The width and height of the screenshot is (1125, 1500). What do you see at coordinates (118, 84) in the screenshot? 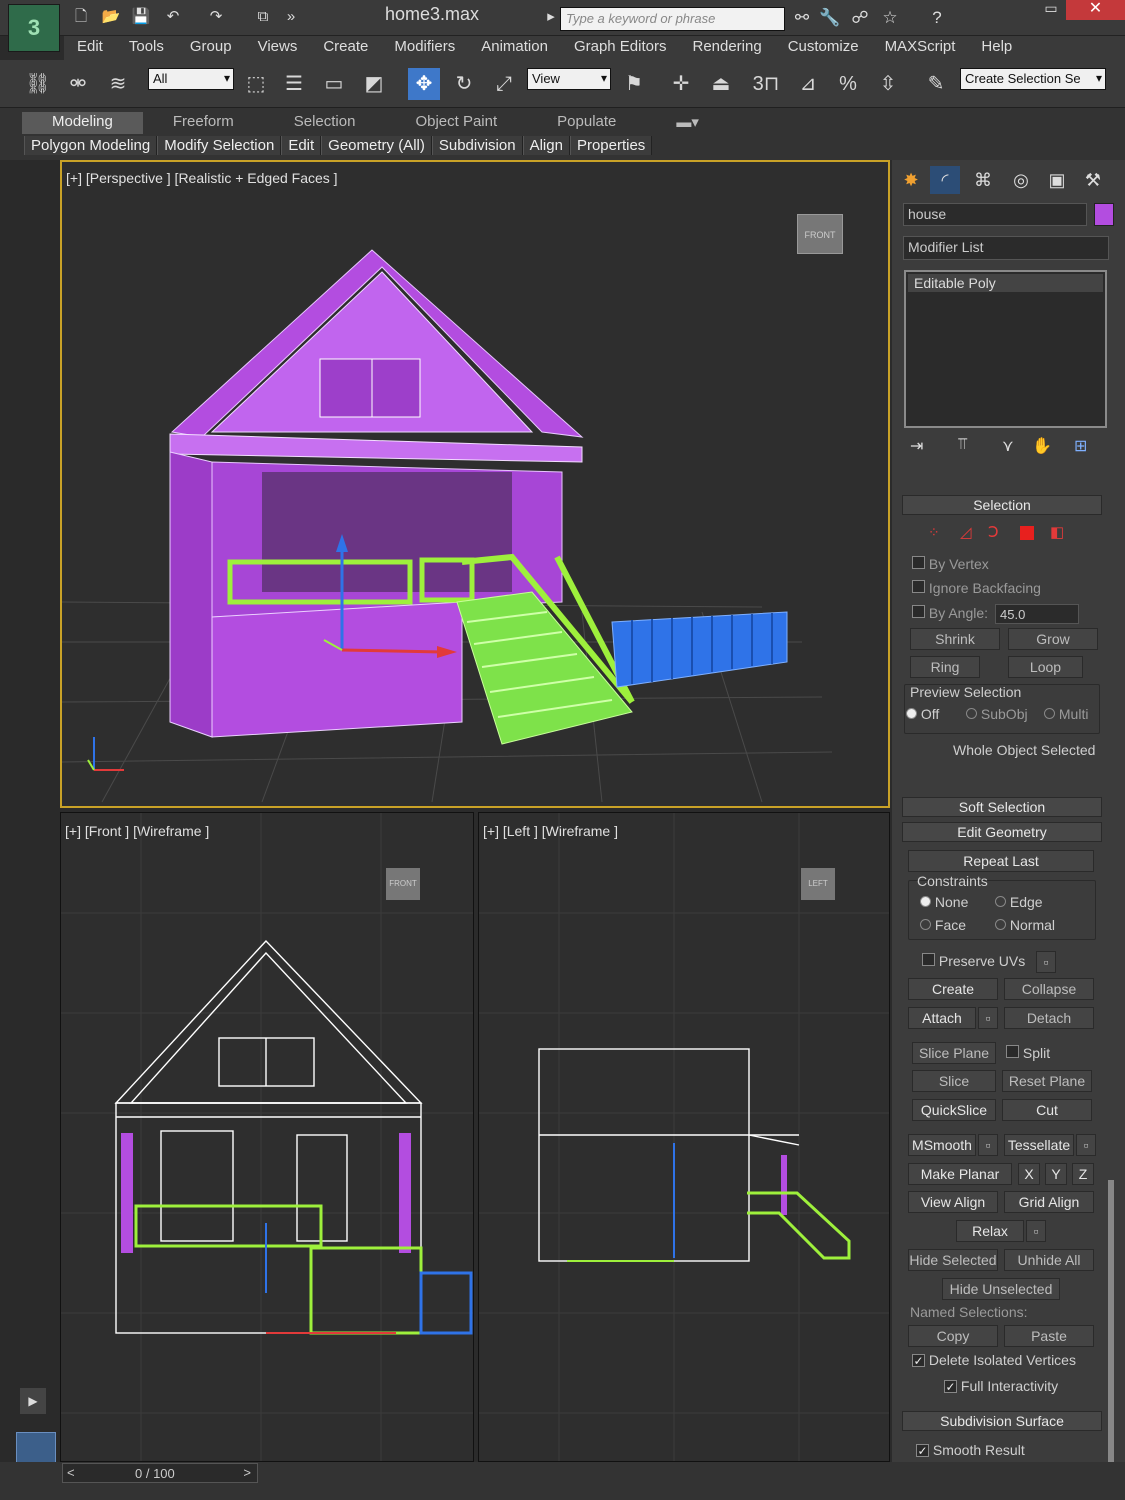
I see `bind-spacewarp-icon: ≋` at bounding box center [118, 84].